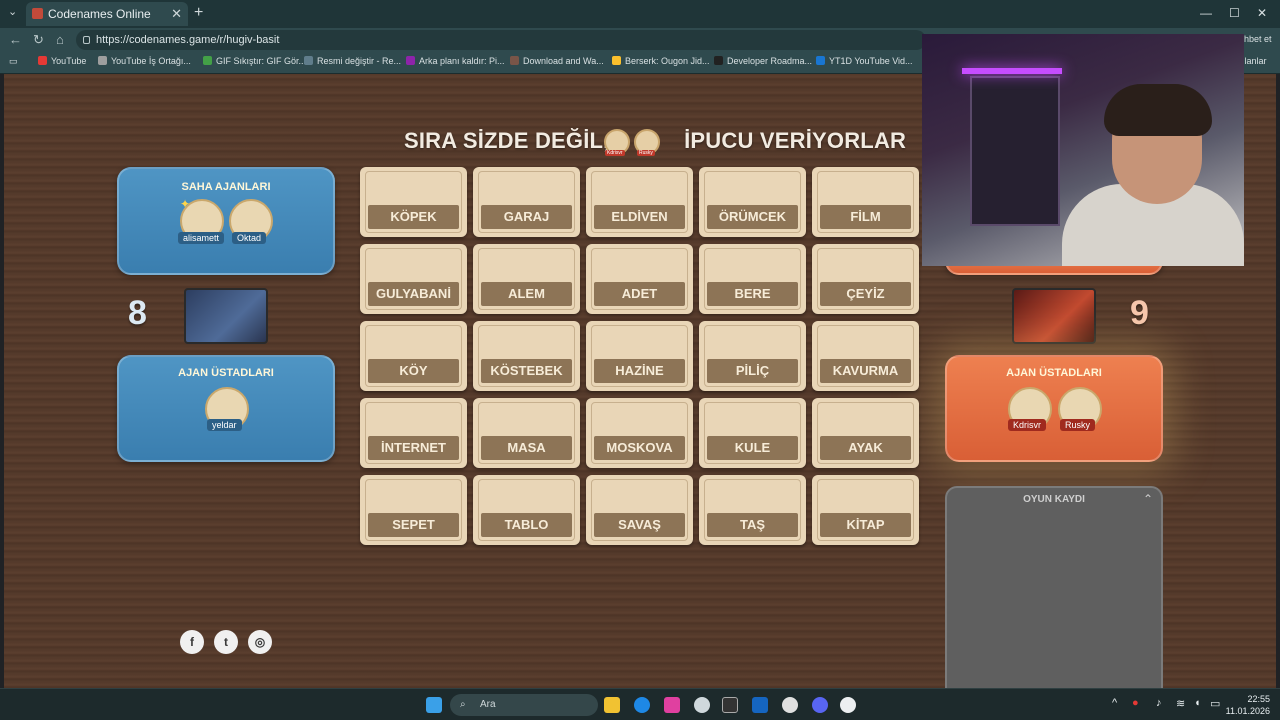 The image size is (1280, 720). I want to click on card-word: TAŞ, so click(752, 525).